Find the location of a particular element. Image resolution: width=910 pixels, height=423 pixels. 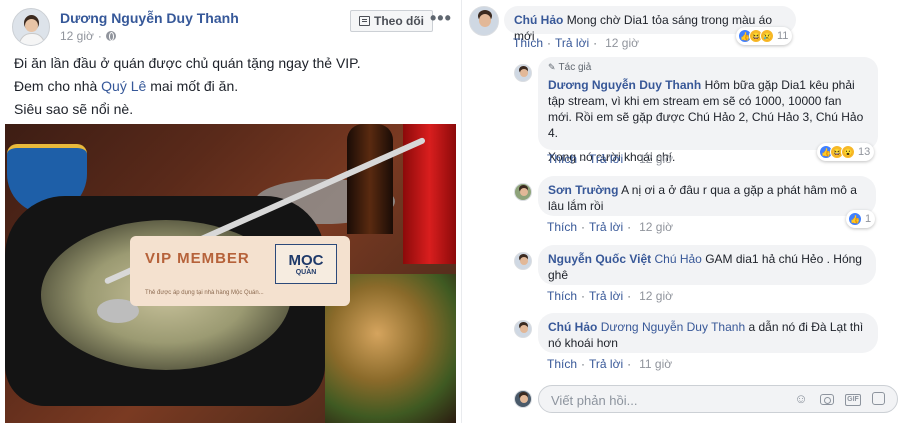

wow-icon: 😮 is located at coordinates (848, 152).